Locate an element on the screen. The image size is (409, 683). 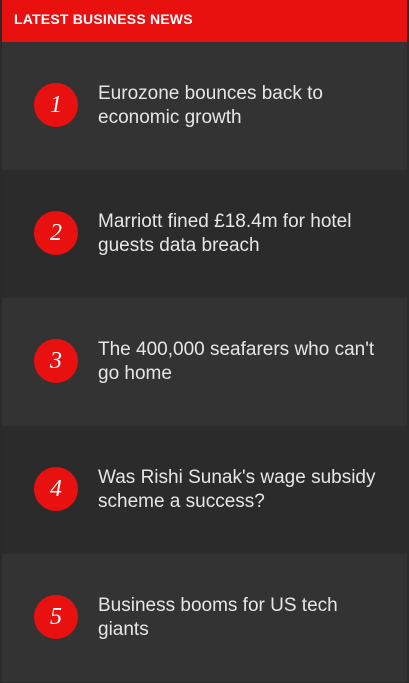
rank-badge: 5 is located at coordinates (56, 617).